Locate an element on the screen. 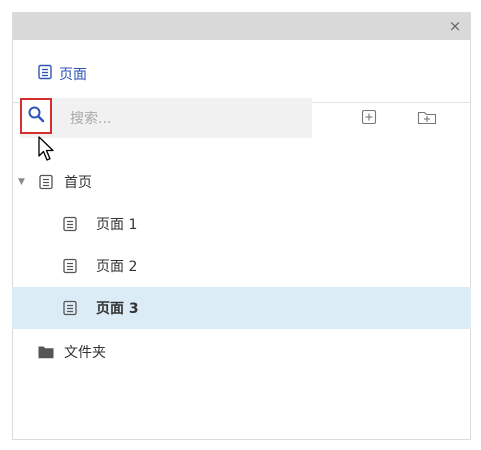 This screenshot has width=481, height=450. caret-down-icon: ▼ is located at coordinates (21, 182).